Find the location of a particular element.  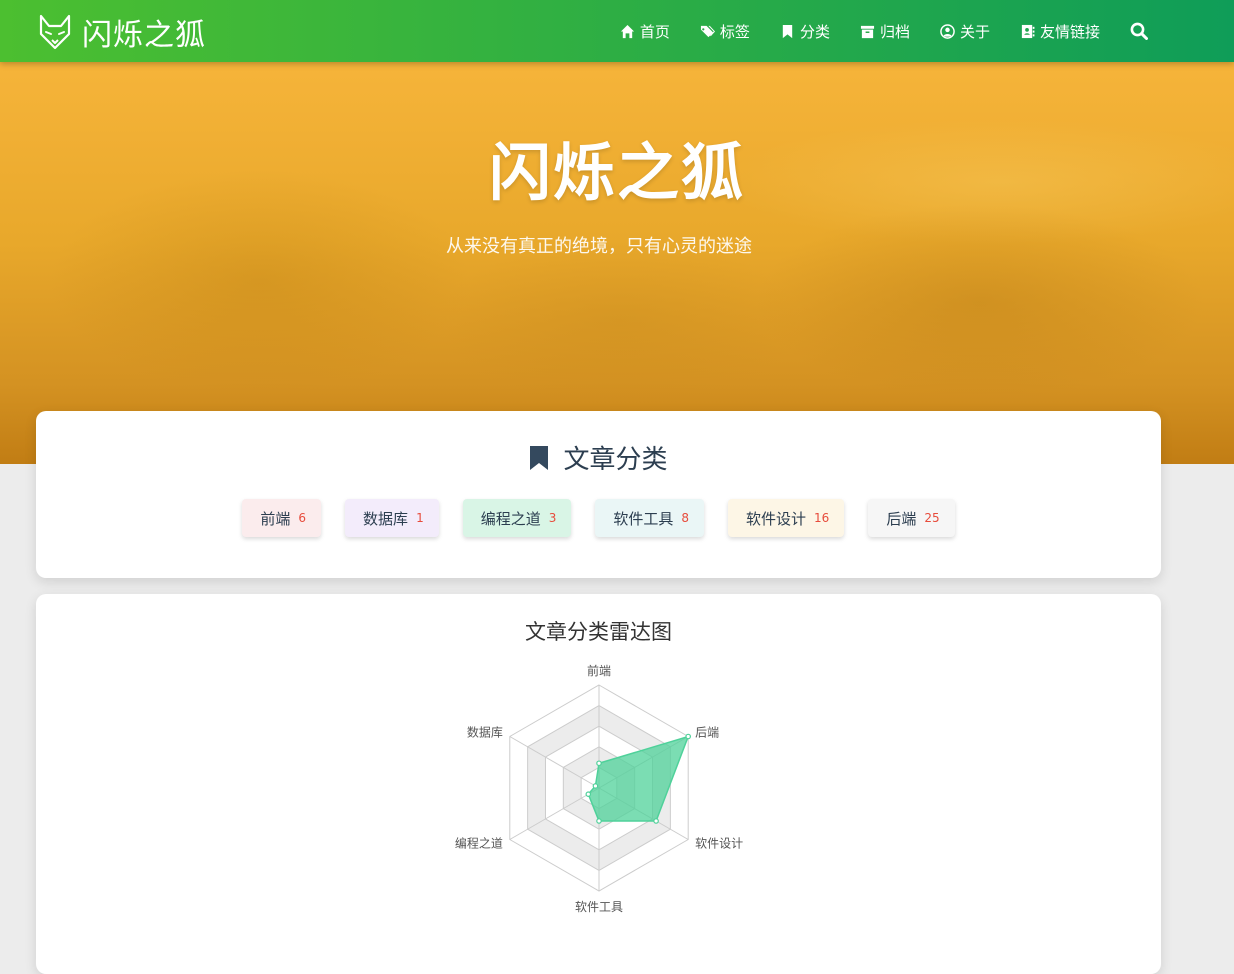

category-chip: 软件工具 8 is located at coordinates (650, 518).